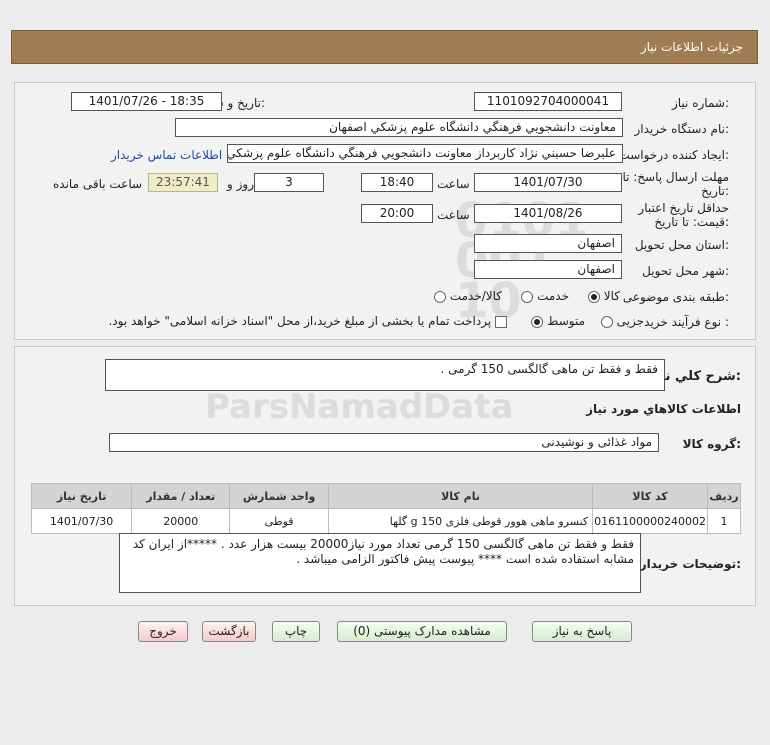  Describe the element at coordinates (683, 208) in the screenshot. I see `validity-label: حداقل تاریخ اعتبار` at that location.